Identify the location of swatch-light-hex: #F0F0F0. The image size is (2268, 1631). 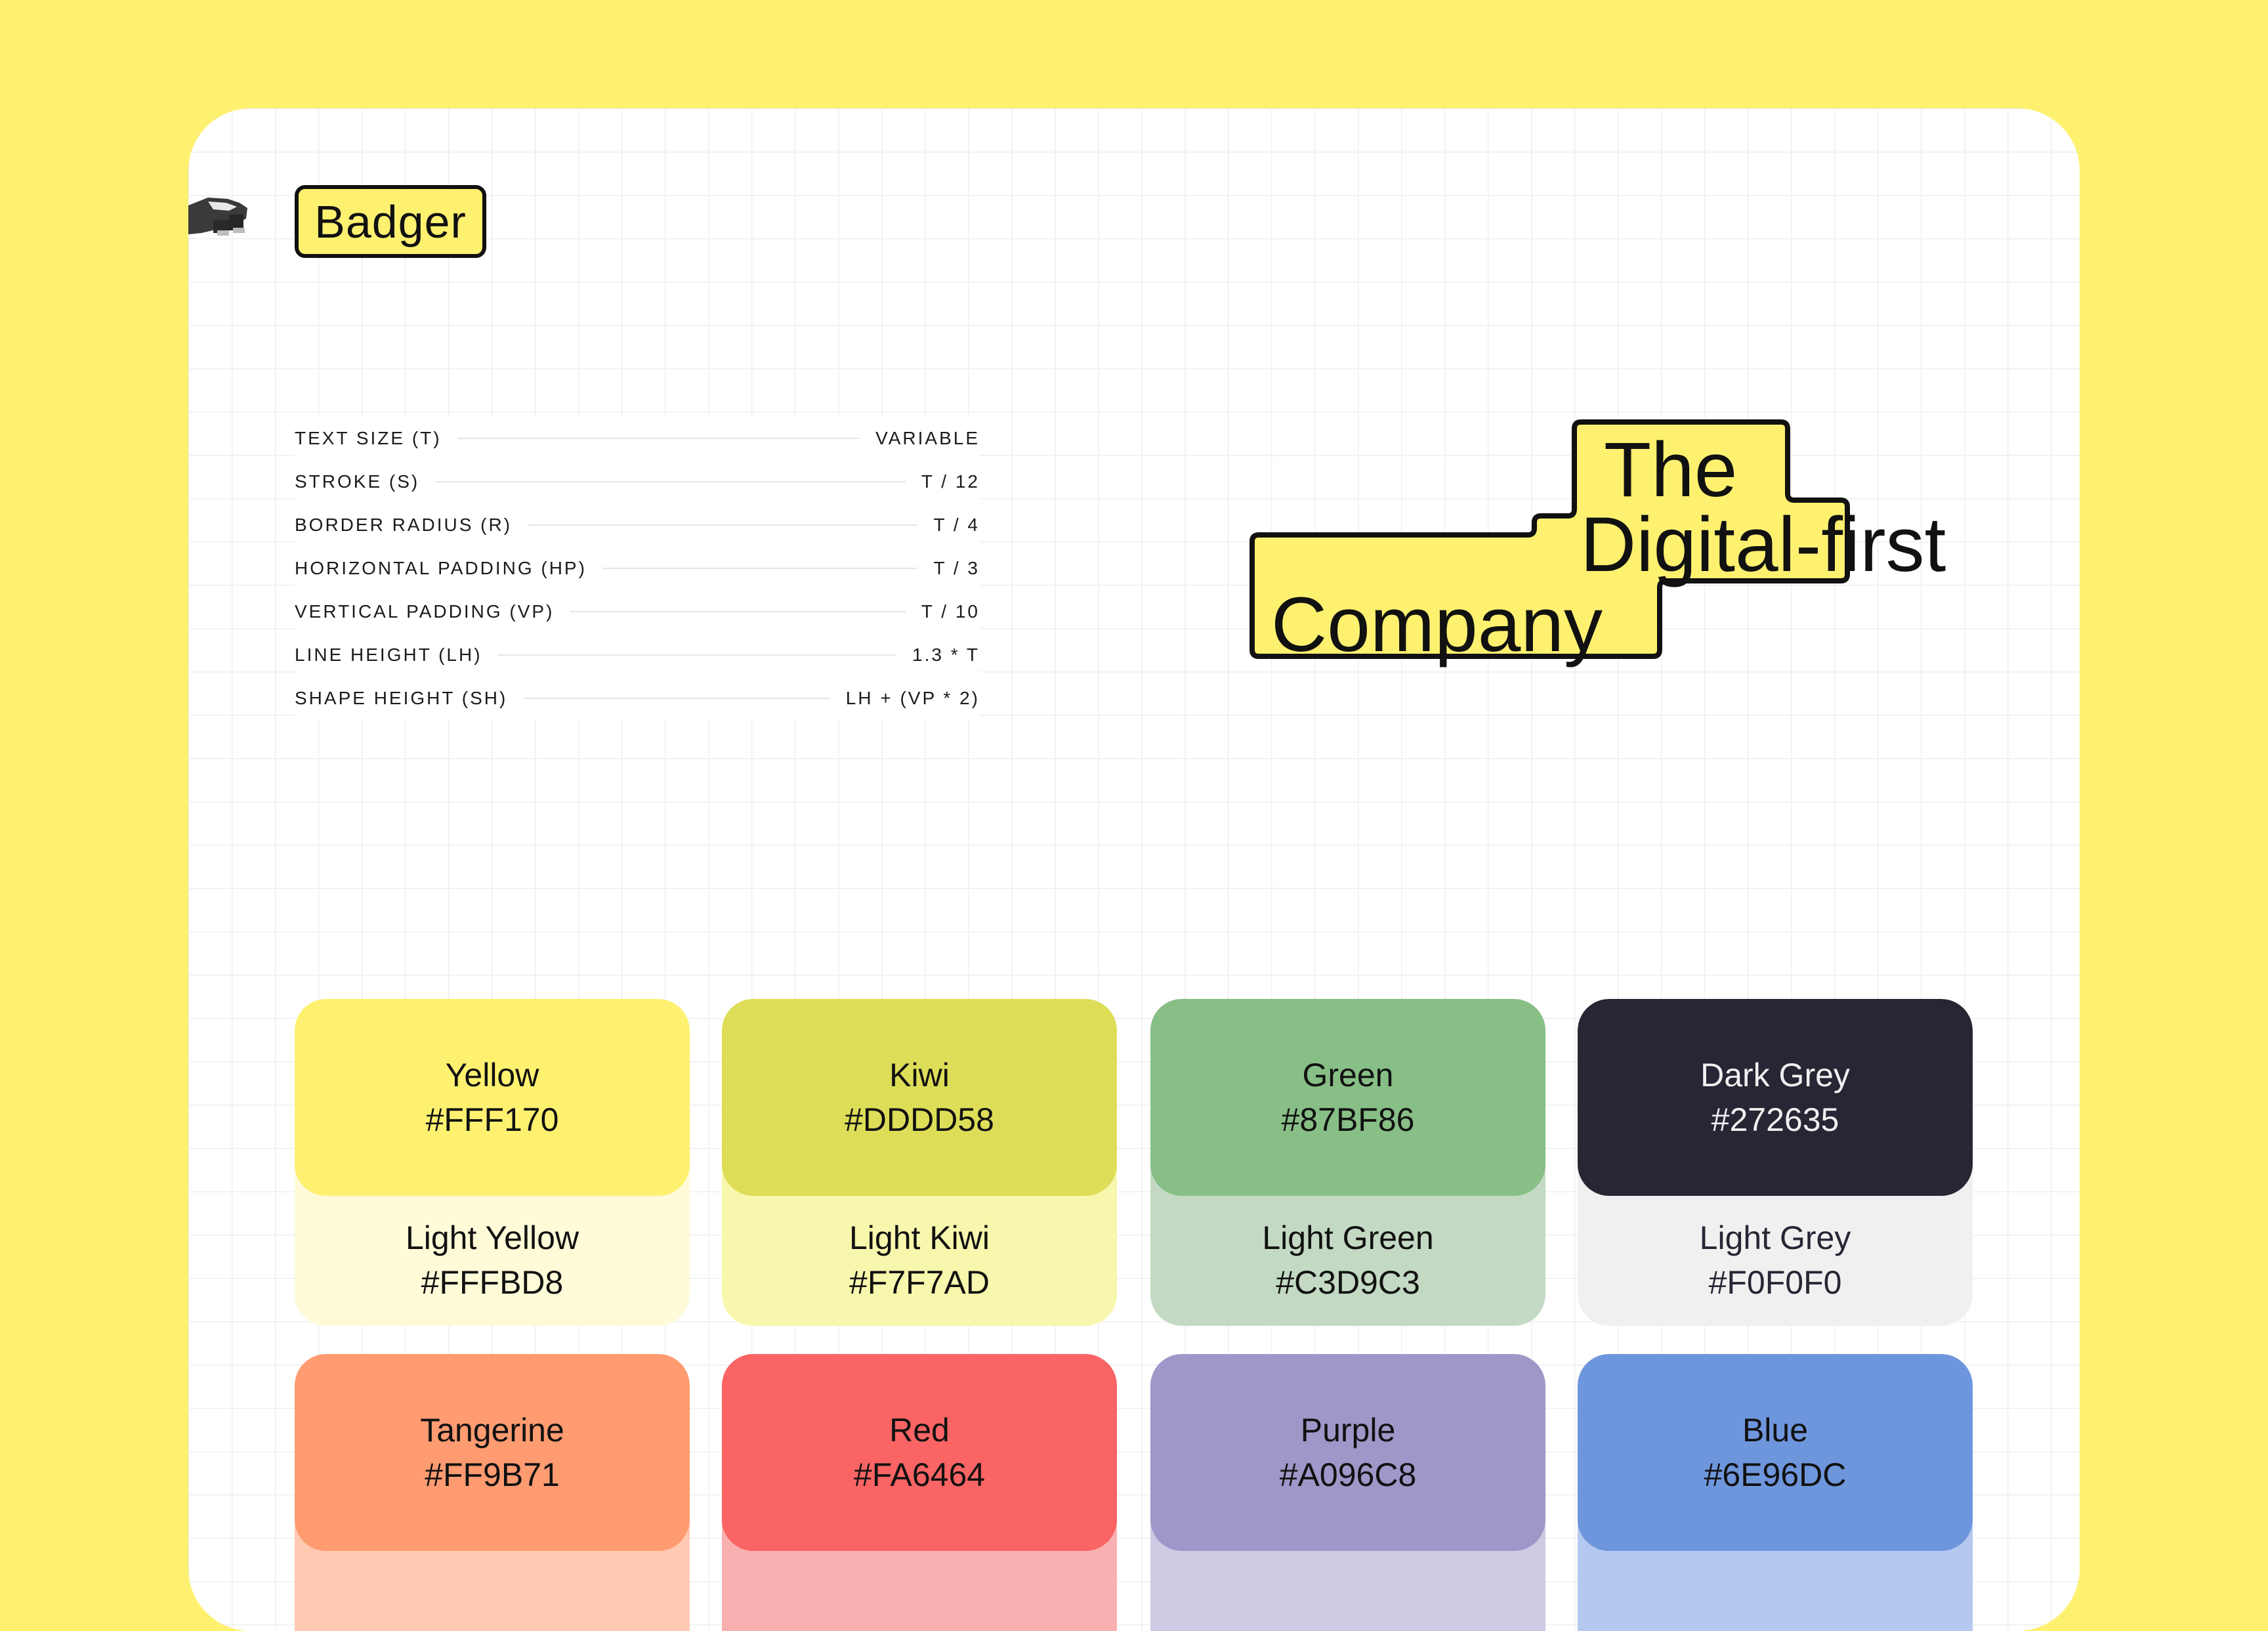
(1775, 1282).